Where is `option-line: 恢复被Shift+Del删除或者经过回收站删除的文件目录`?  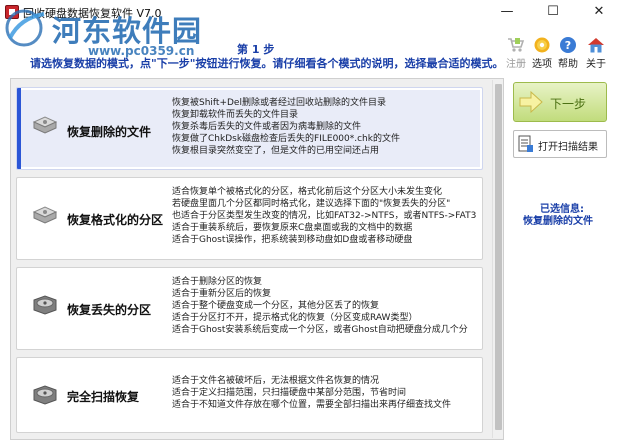
option-line: 恢复被Shift+Del删除或者经过回收站删除的文件目录 is located at coordinates (279, 103).